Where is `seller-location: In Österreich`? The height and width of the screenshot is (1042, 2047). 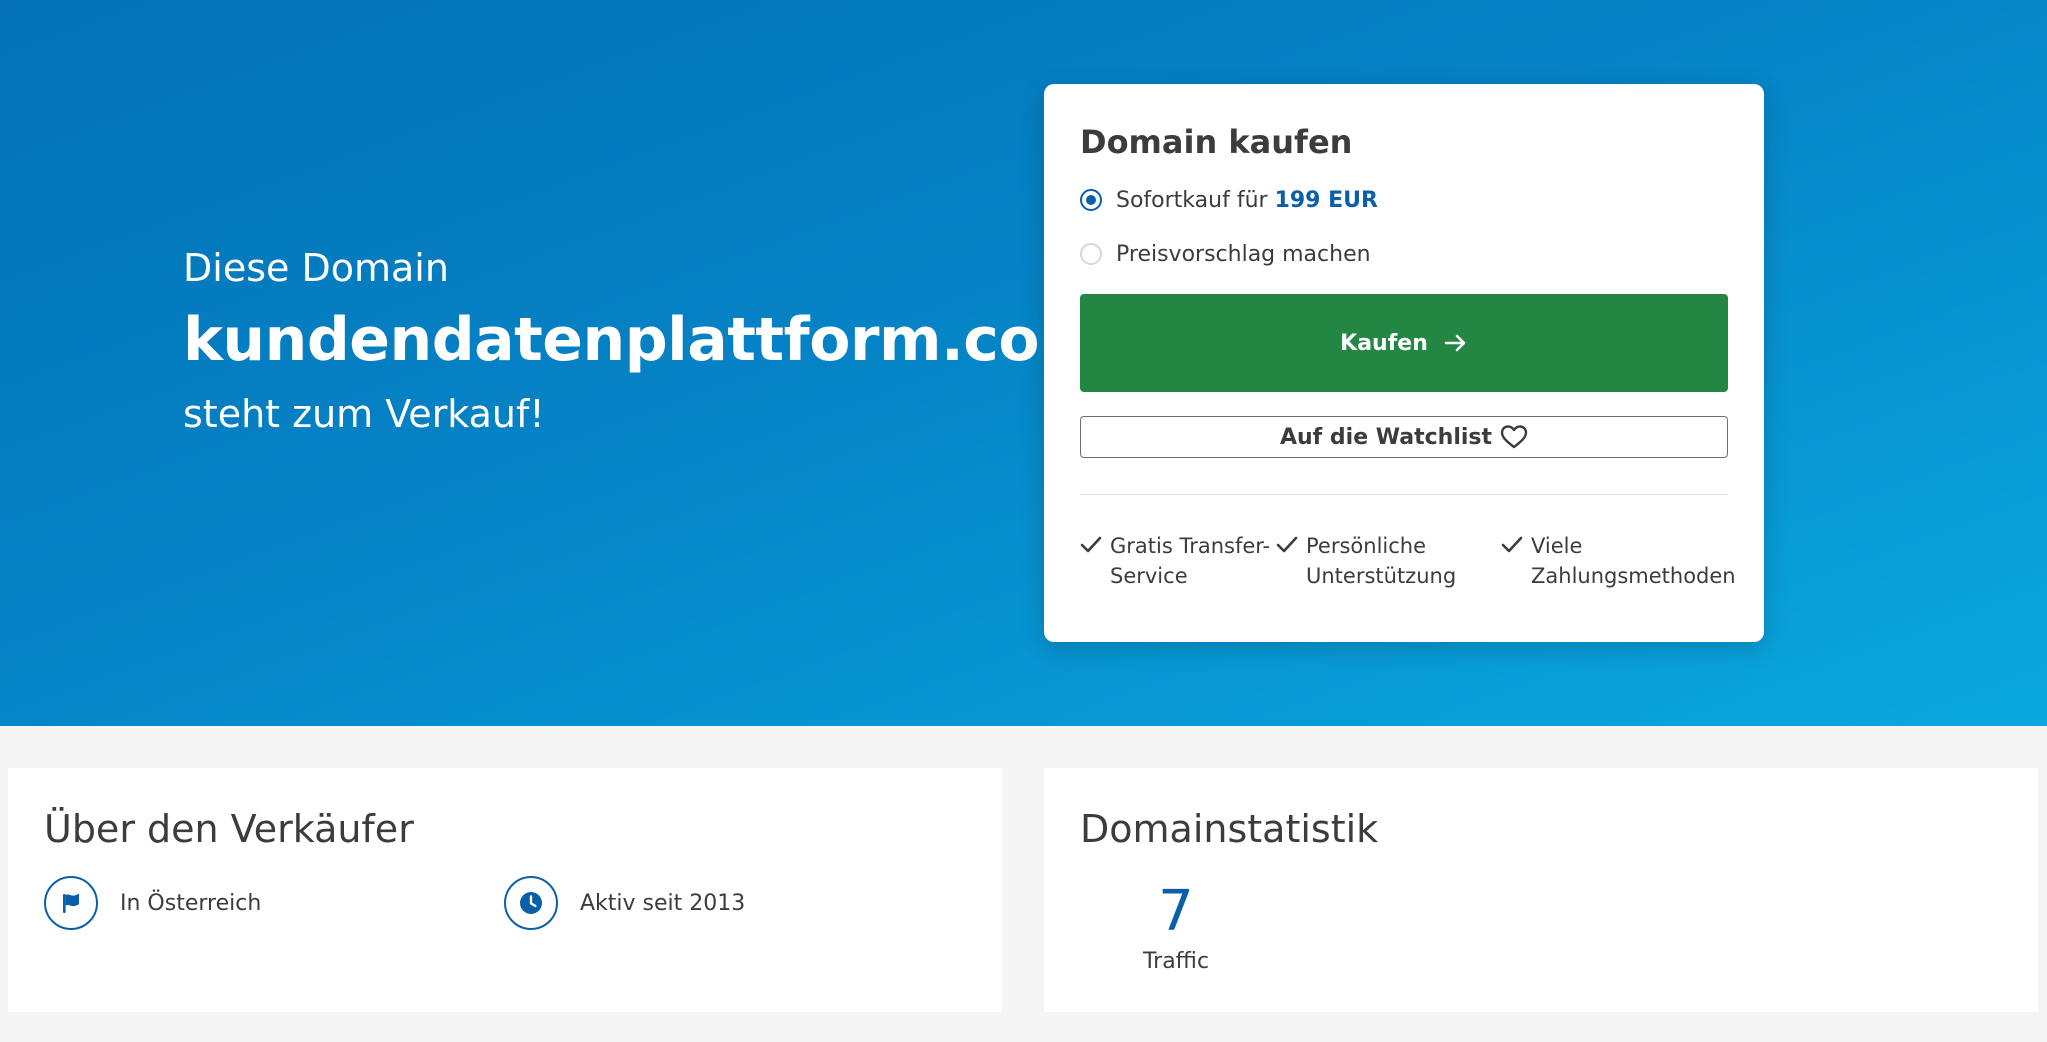
seller-location: In Österreich is located at coordinates (274, 903).